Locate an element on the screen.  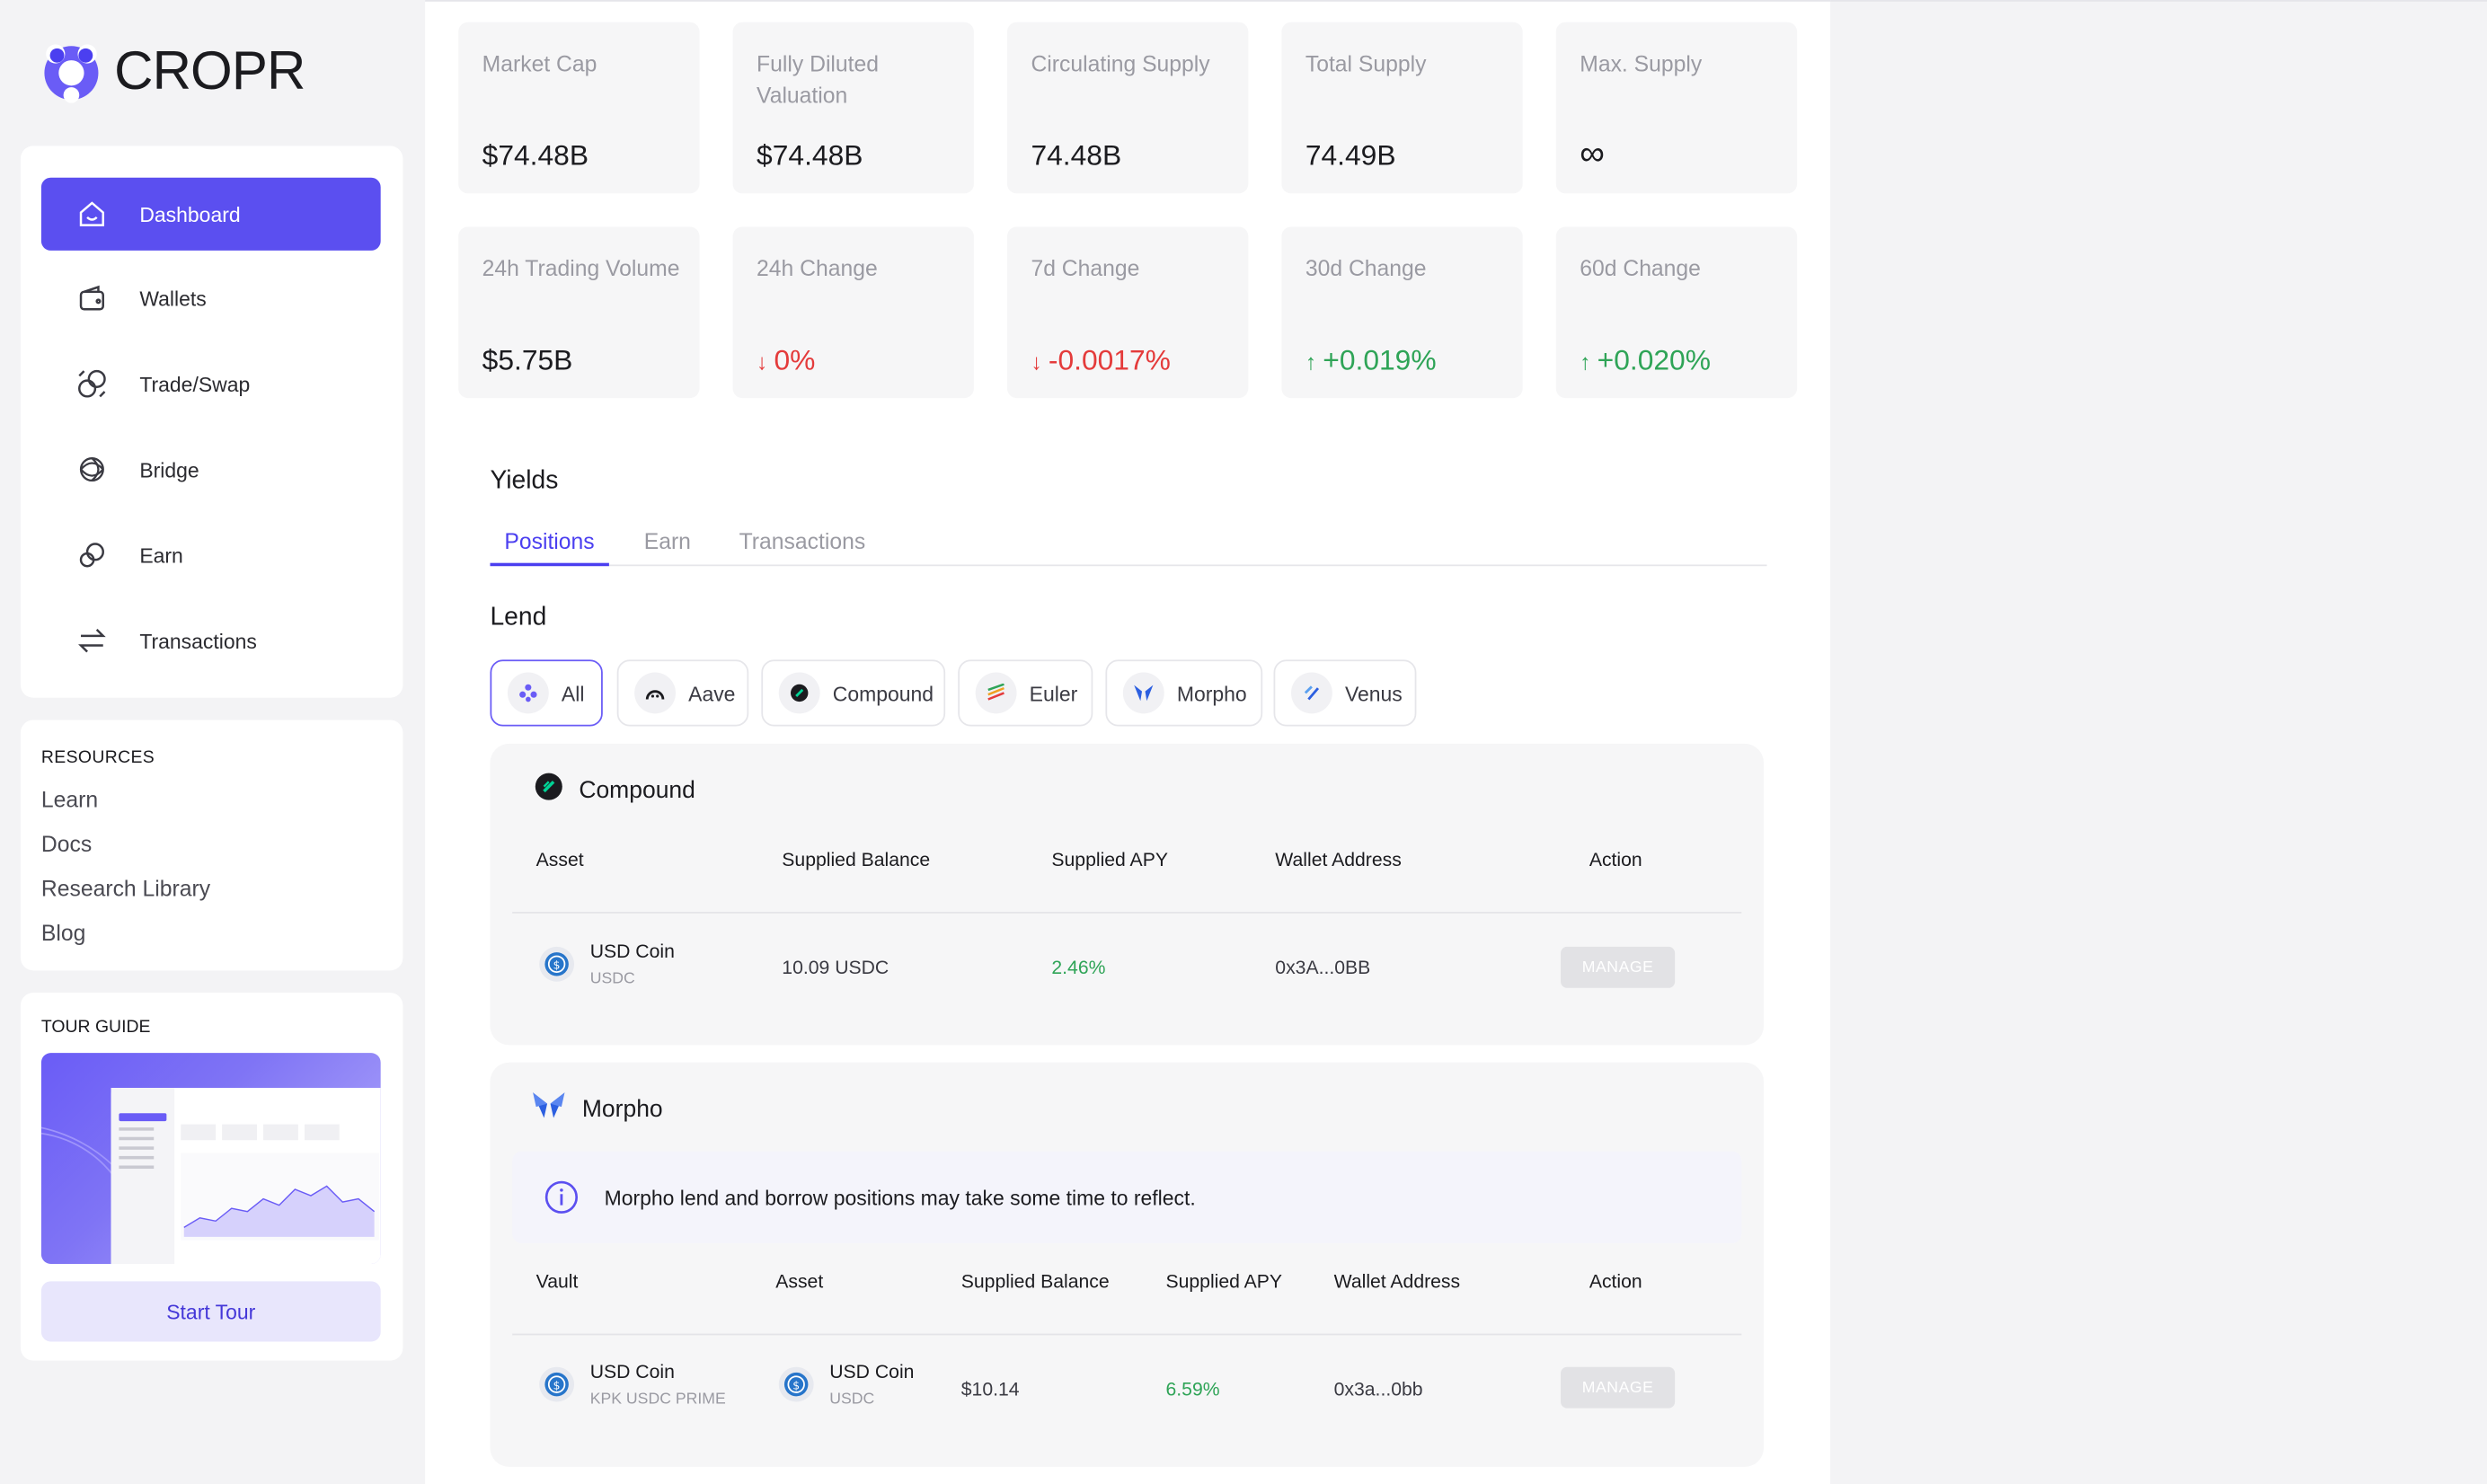
resource-link-docs: Docs is located at coordinates (66, 843).